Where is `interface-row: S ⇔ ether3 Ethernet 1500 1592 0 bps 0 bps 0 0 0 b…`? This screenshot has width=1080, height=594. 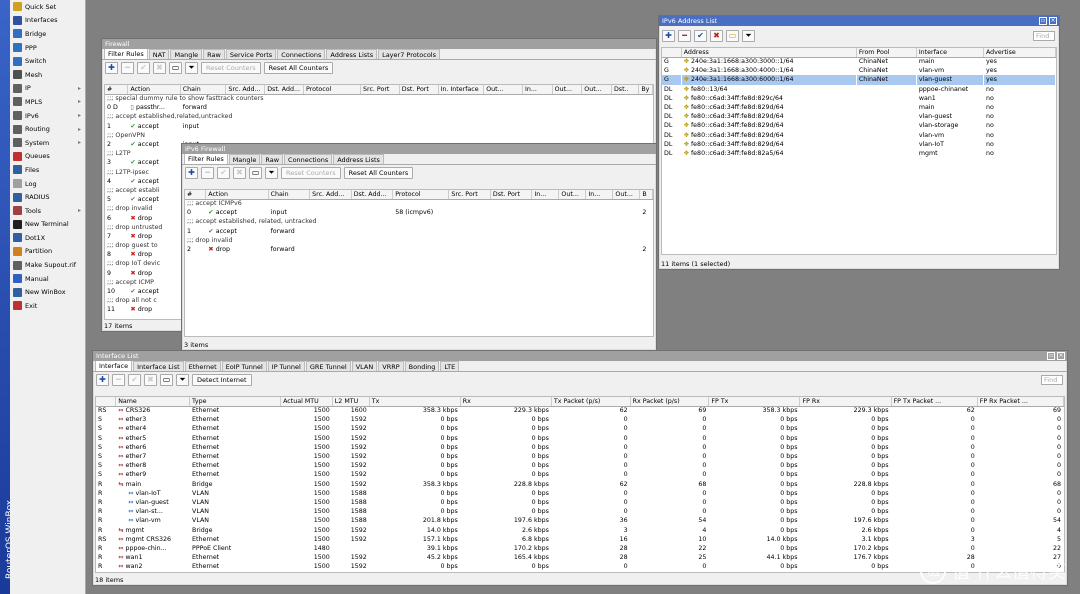 interface-row: S ⇔ ether3 Ethernet 1500 1592 0 bps 0 bps 0 0 0 b… is located at coordinates (580, 419).